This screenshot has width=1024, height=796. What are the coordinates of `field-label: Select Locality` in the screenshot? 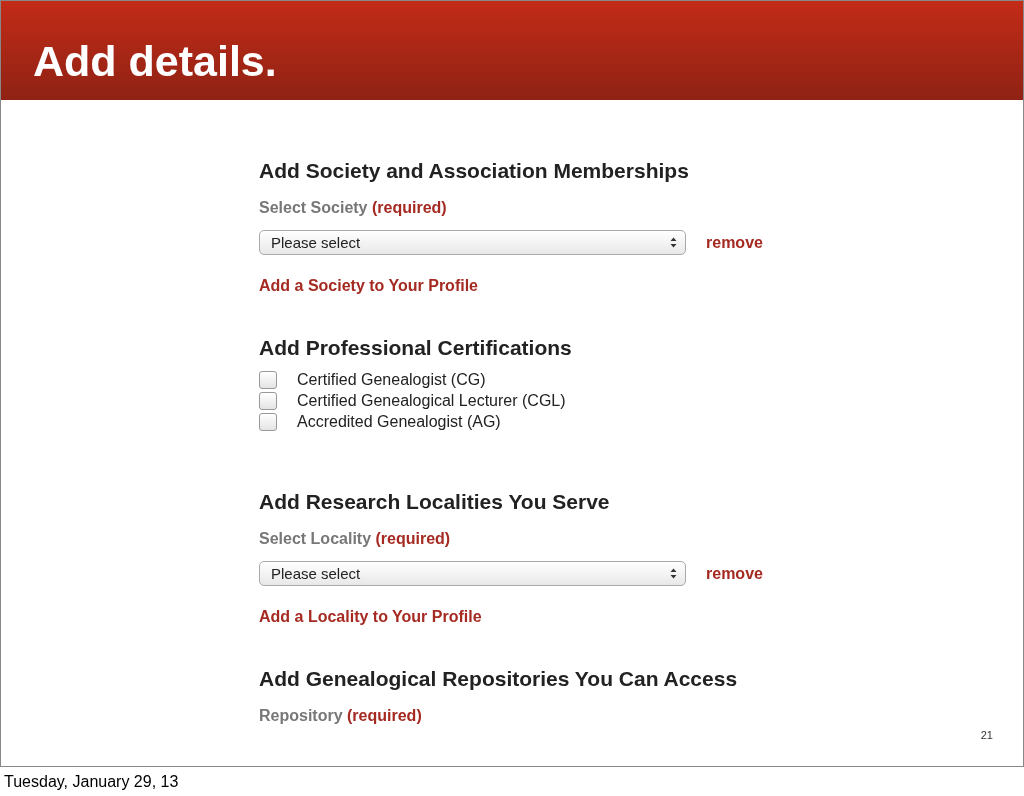 It's located at (315, 538).